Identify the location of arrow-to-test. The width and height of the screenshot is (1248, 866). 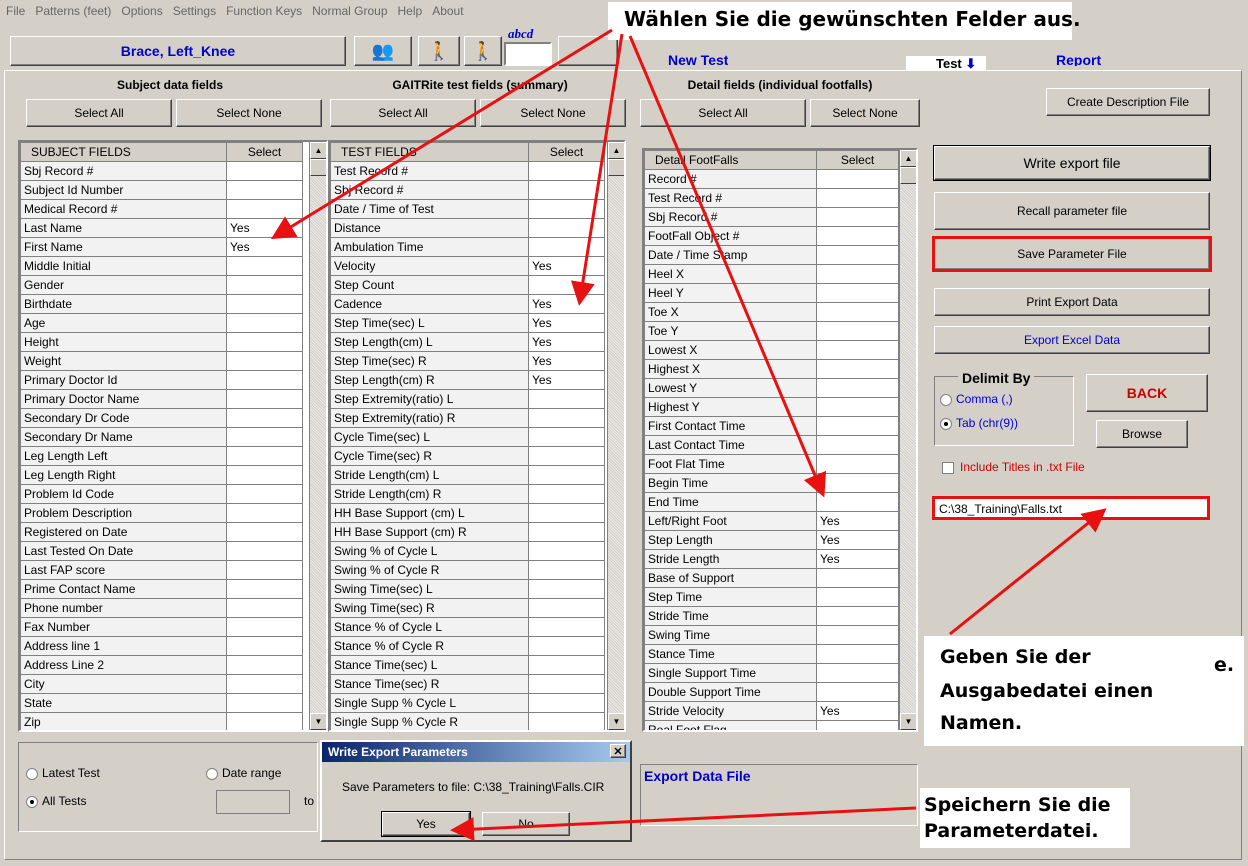
(597, 169).